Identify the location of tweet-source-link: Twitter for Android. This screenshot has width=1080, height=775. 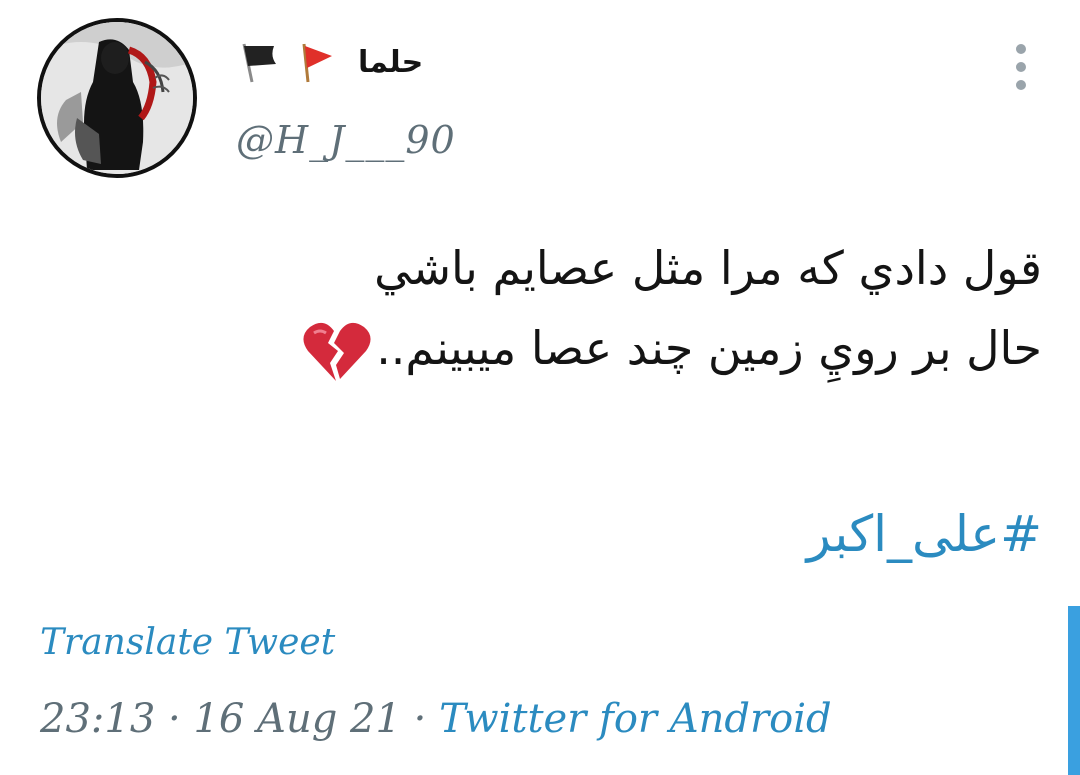
(635, 719).